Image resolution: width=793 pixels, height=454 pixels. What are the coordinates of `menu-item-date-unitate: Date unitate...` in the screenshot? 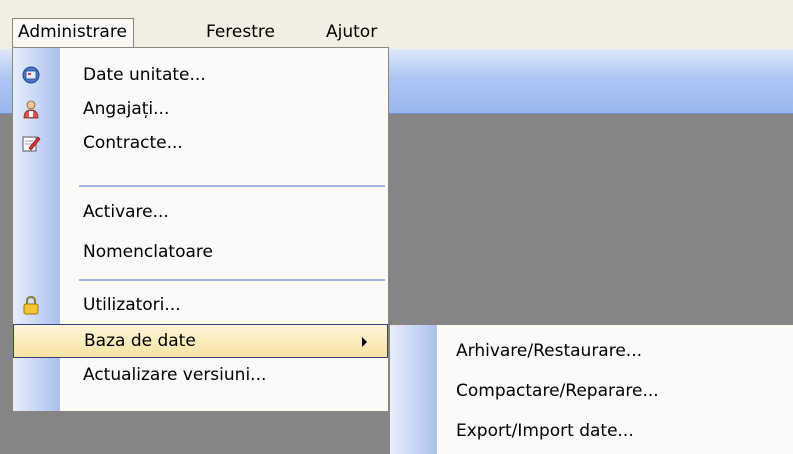 It's located at (200, 75).